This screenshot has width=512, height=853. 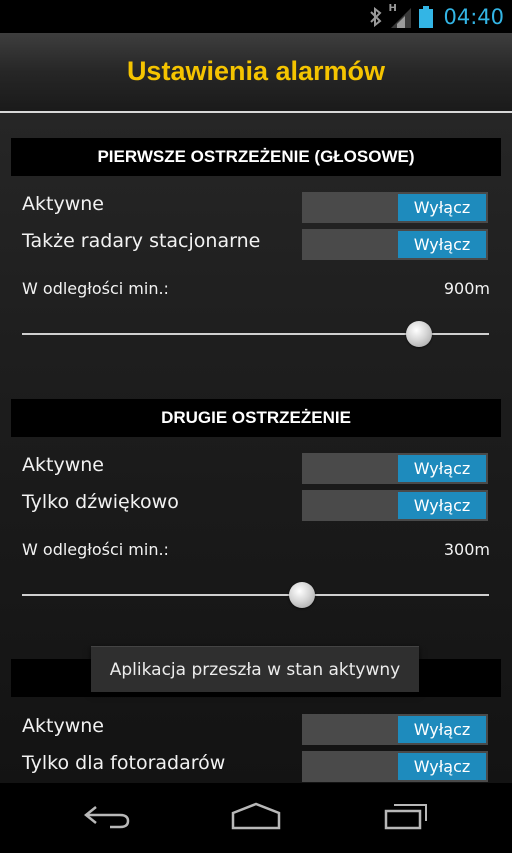 I want to click on toggle-sound-only: Wyłącz, so click(x=395, y=505).